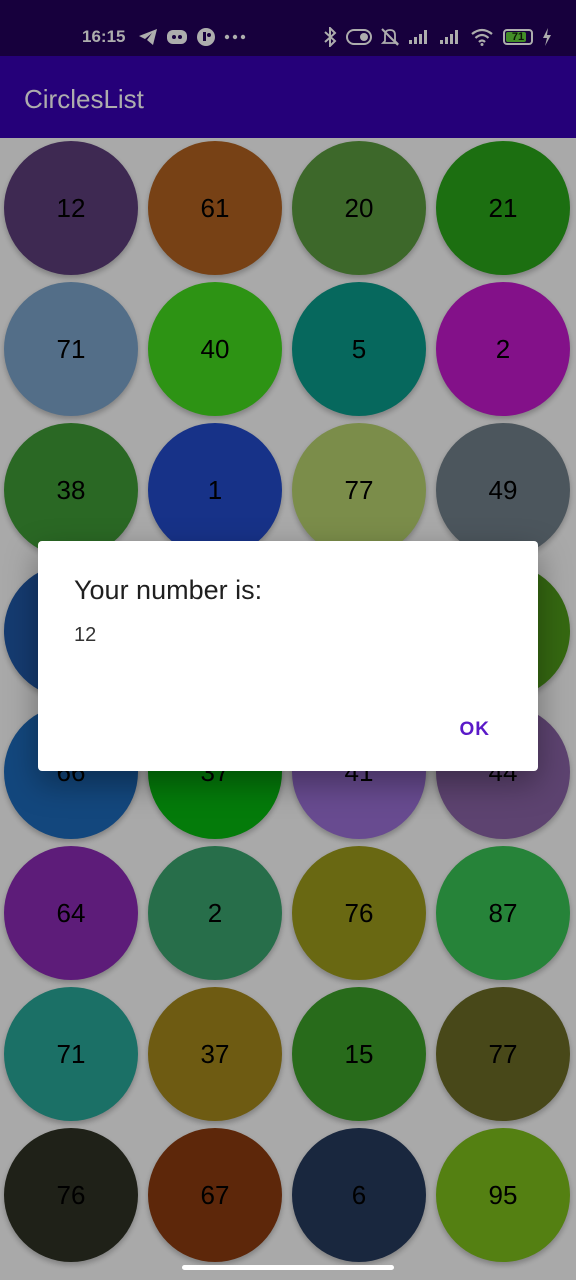  Describe the element at coordinates (85, 635) in the screenshot. I see `dialog-message: 12` at that location.